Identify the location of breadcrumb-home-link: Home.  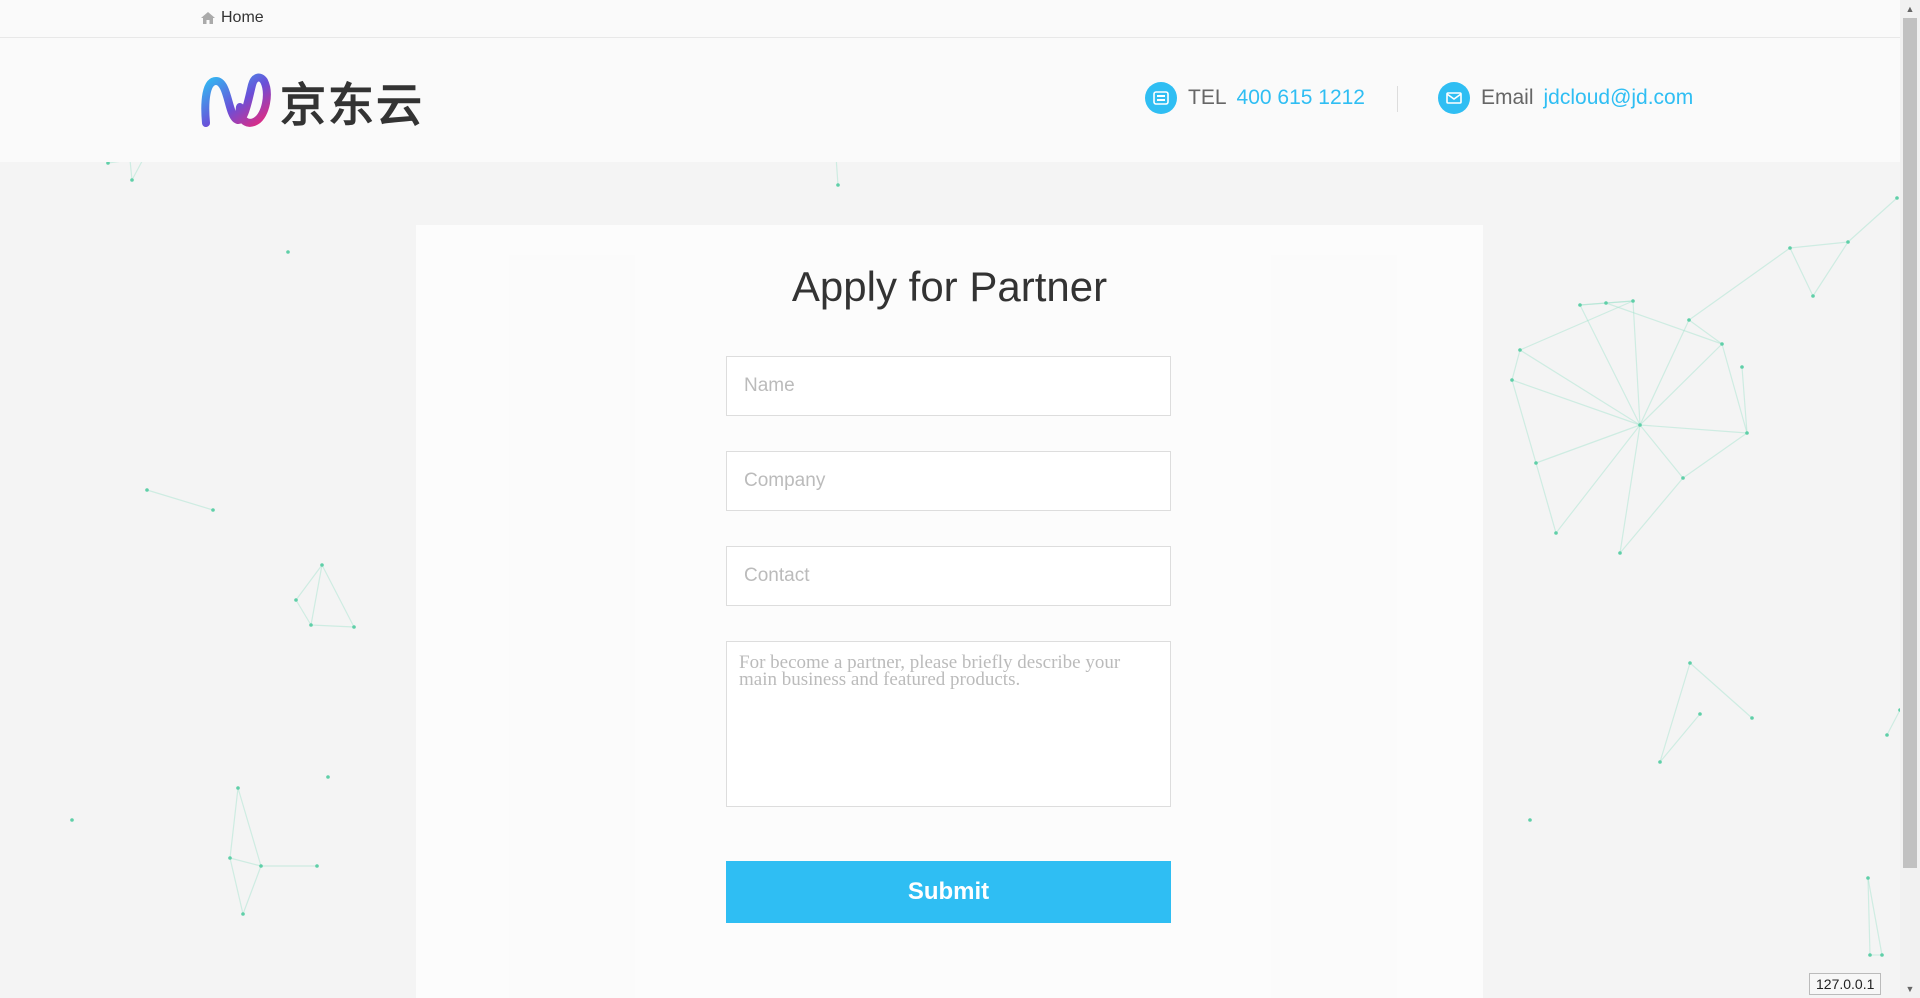
(242, 18).